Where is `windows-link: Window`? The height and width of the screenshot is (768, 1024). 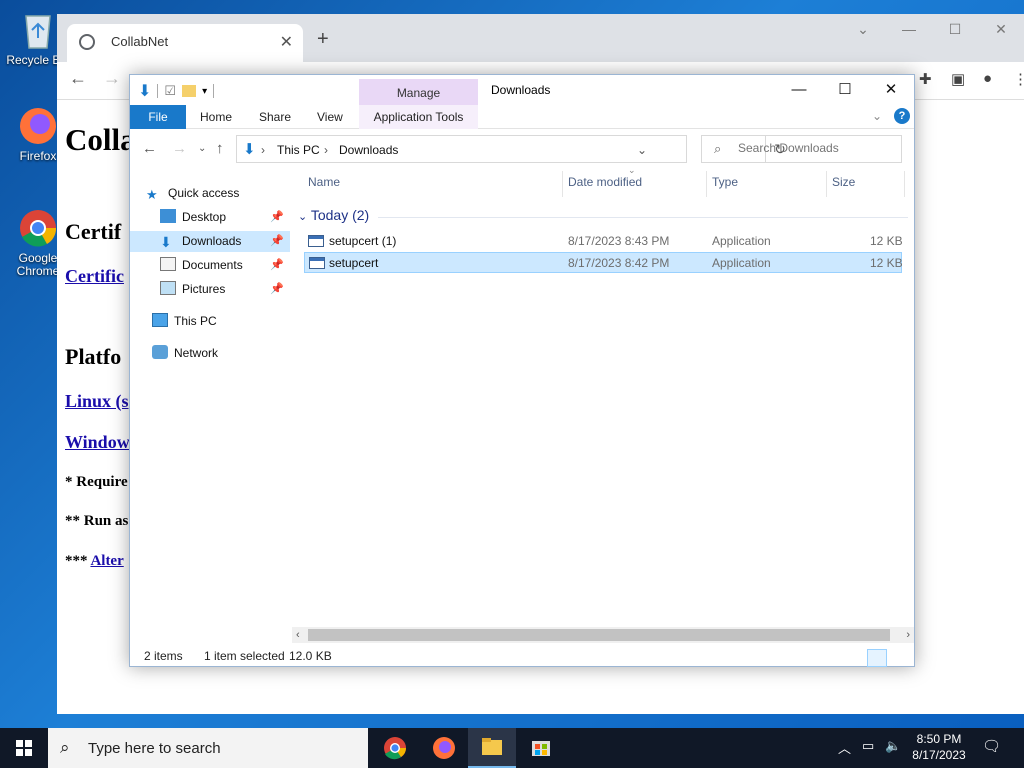 windows-link: Window is located at coordinates (97, 442).